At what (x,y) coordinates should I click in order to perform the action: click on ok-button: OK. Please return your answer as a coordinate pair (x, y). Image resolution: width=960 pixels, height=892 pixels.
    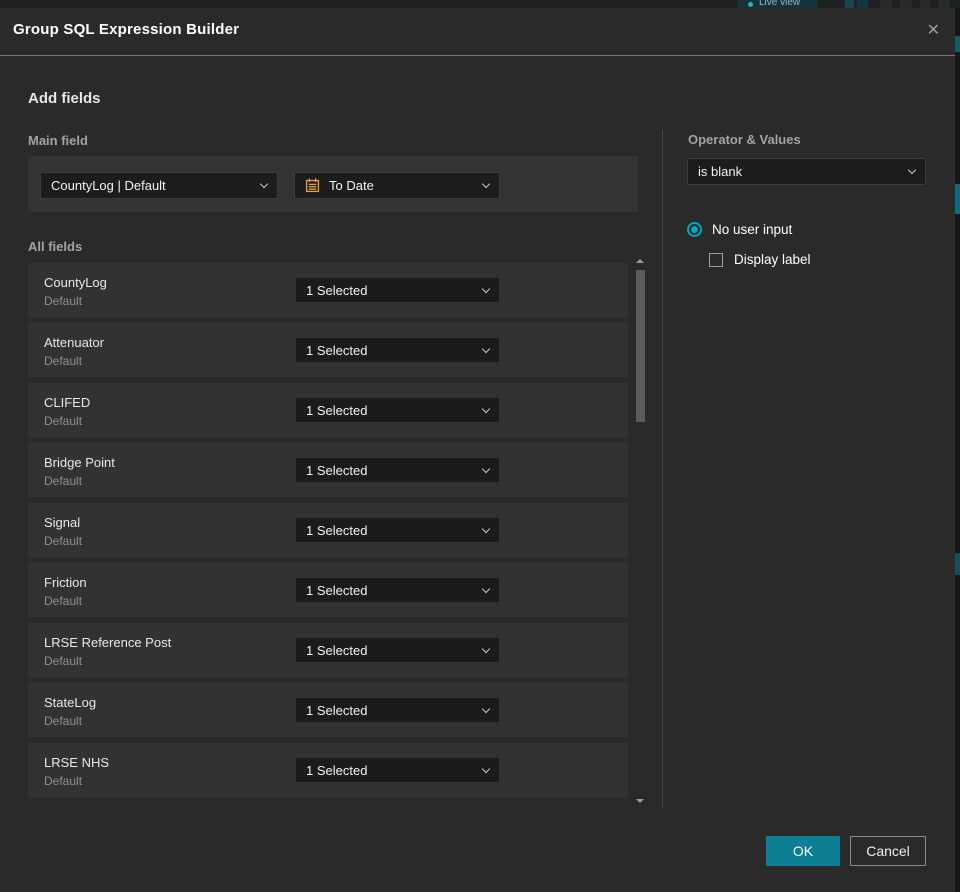
    Looking at the image, I should click on (803, 851).